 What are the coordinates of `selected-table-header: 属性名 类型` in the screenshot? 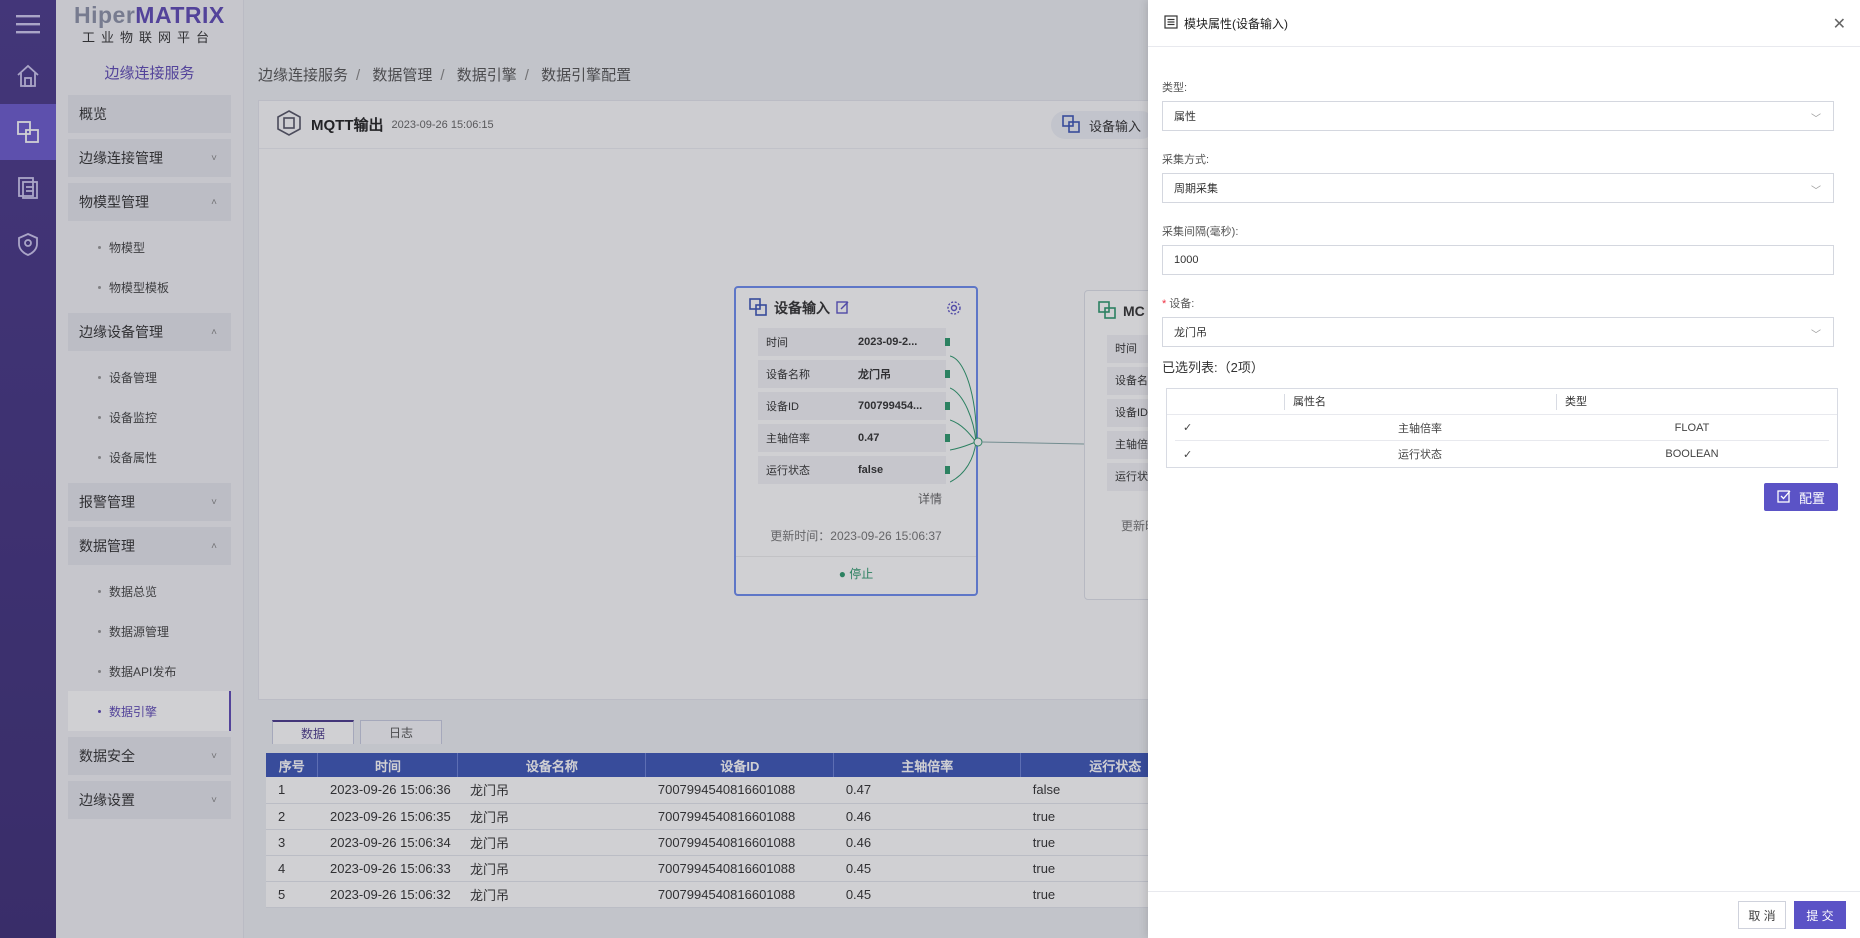 It's located at (1502, 402).